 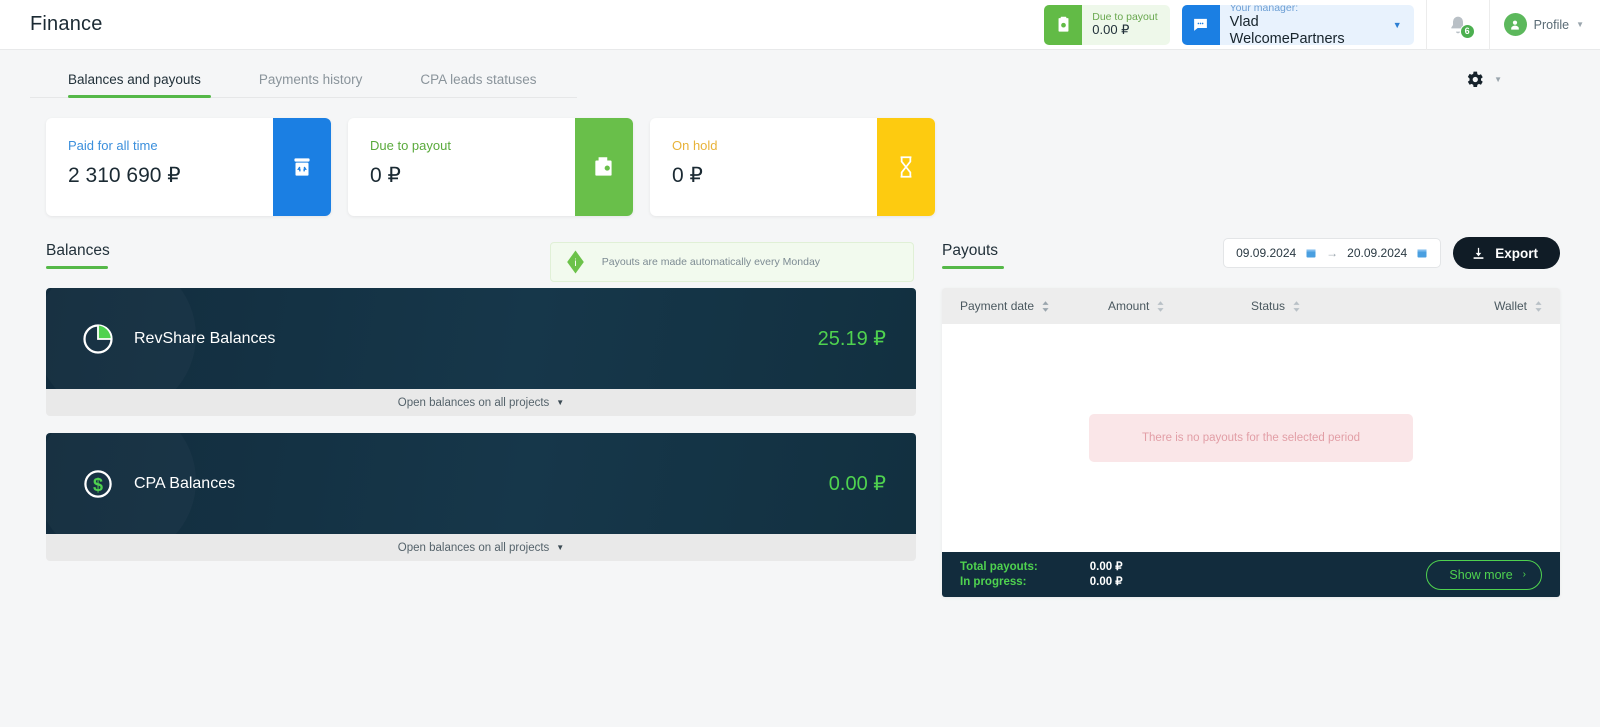 What do you see at coordinates (188, 167) in the screenshot?
I see `stat-card-paid-for-all-time: Paid for all time 2 310 690 ₽` at bounding box center [188, 167].